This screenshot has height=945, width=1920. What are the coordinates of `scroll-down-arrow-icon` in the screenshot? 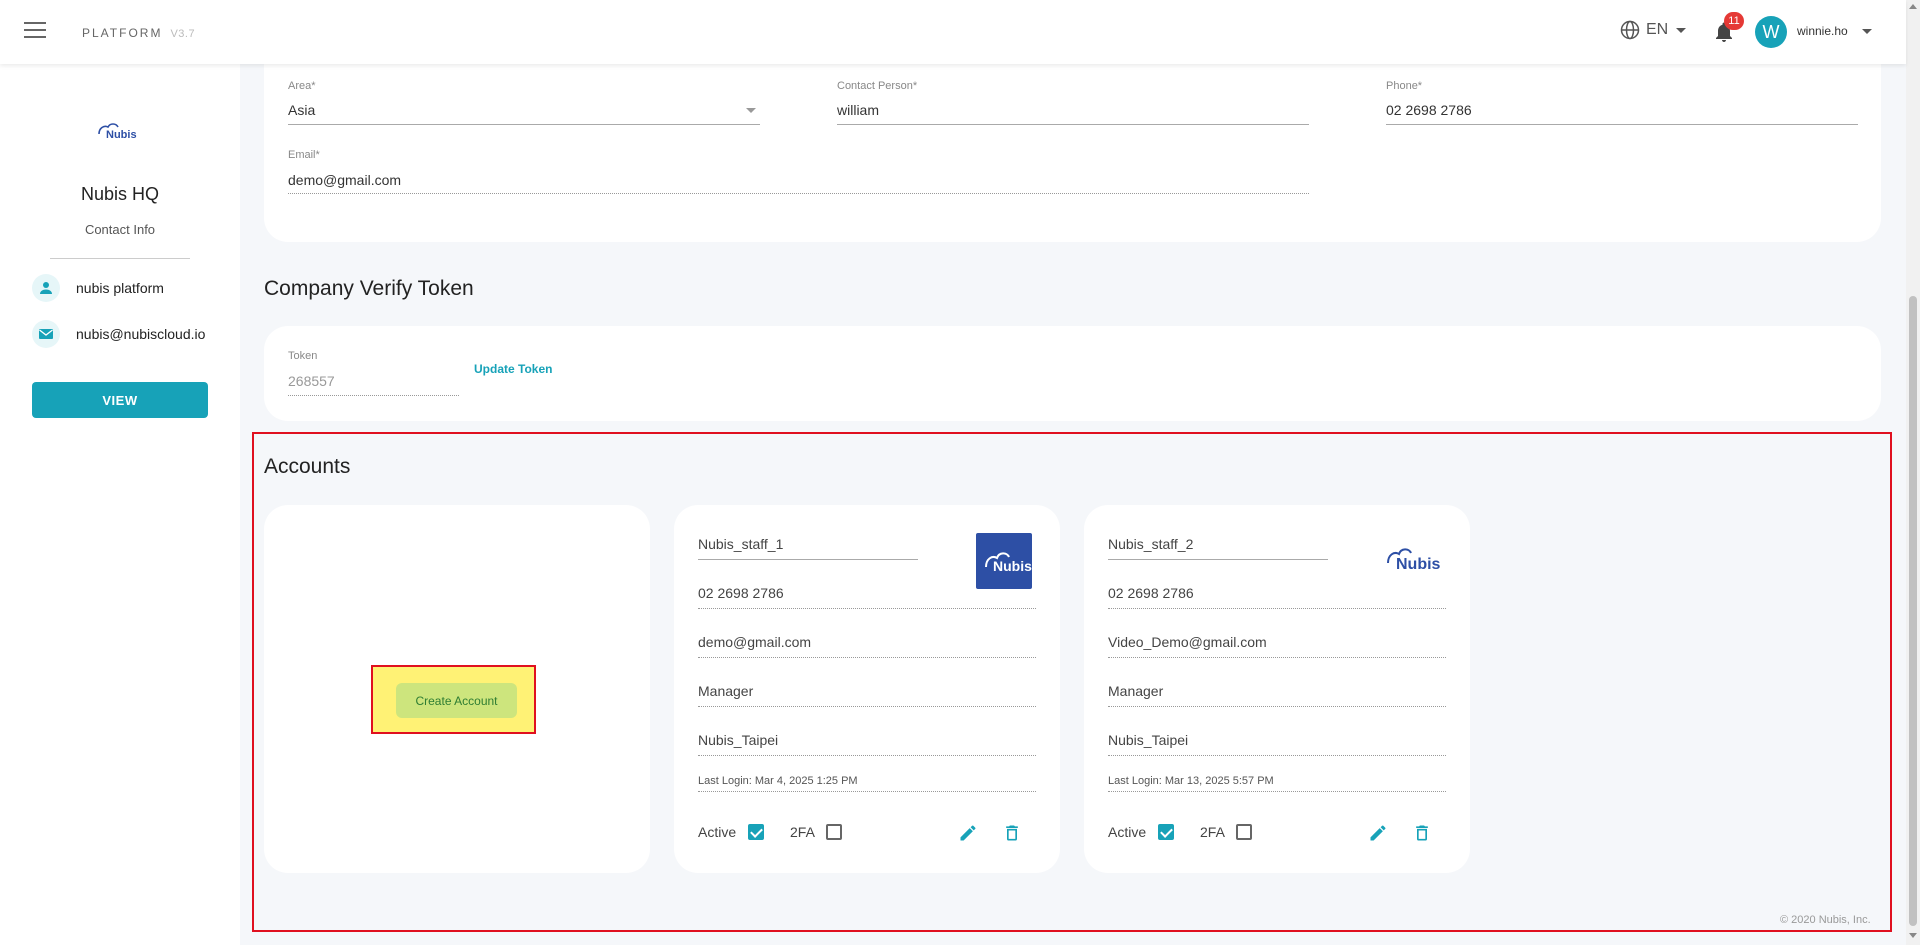 It's located at (1913, 935).